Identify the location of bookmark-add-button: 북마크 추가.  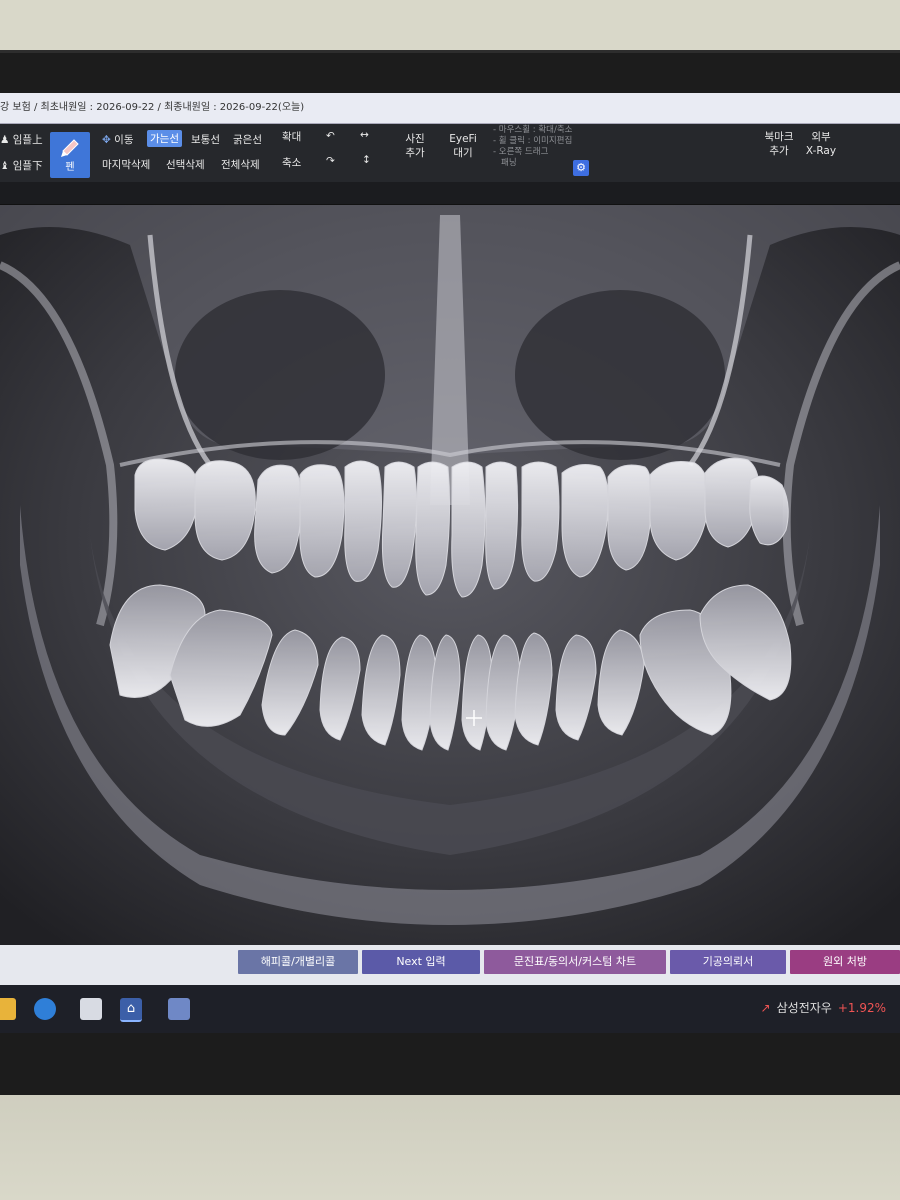
(779, 144).